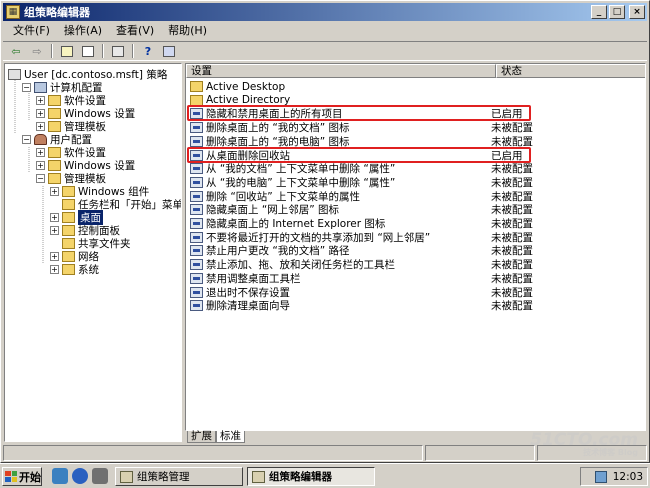  Describe the element at coordinates (16, 51) in the screenshot. I see `back-arrow-icon: ⇦` at that location.